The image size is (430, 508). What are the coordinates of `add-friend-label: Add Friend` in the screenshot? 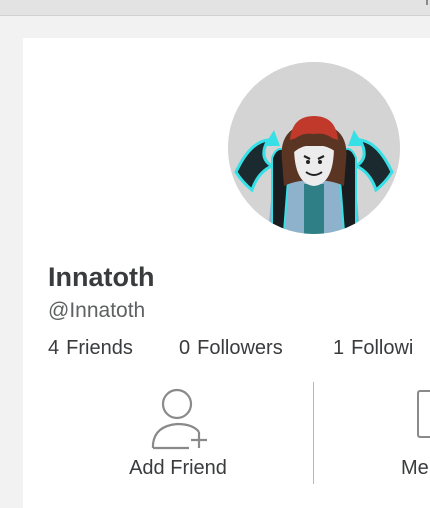 It's located at (178, 468).